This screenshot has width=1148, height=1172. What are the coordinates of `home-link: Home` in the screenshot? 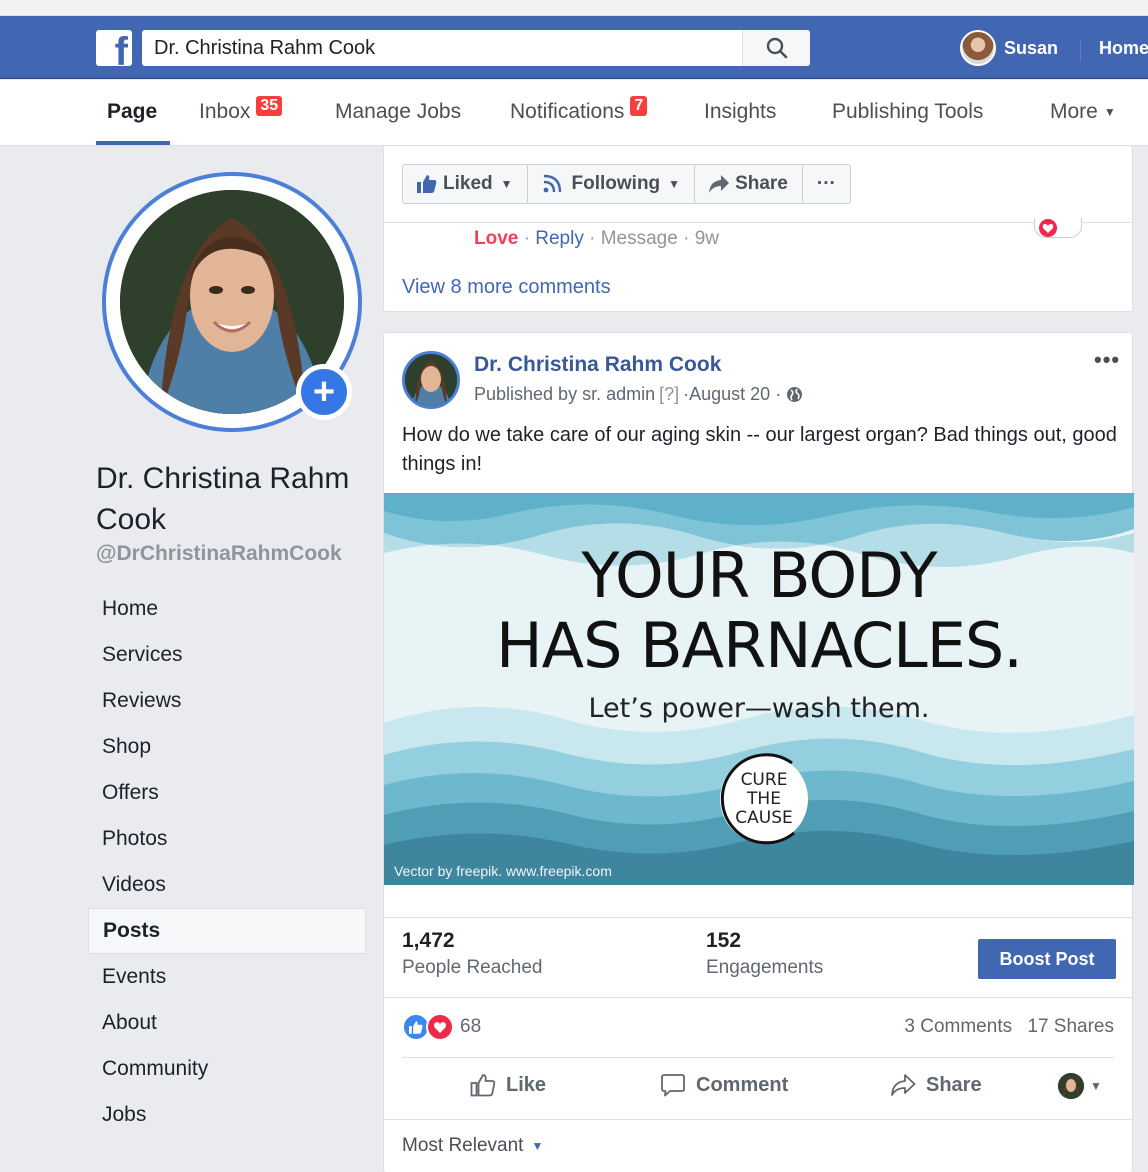 It's located at (1123, 48).